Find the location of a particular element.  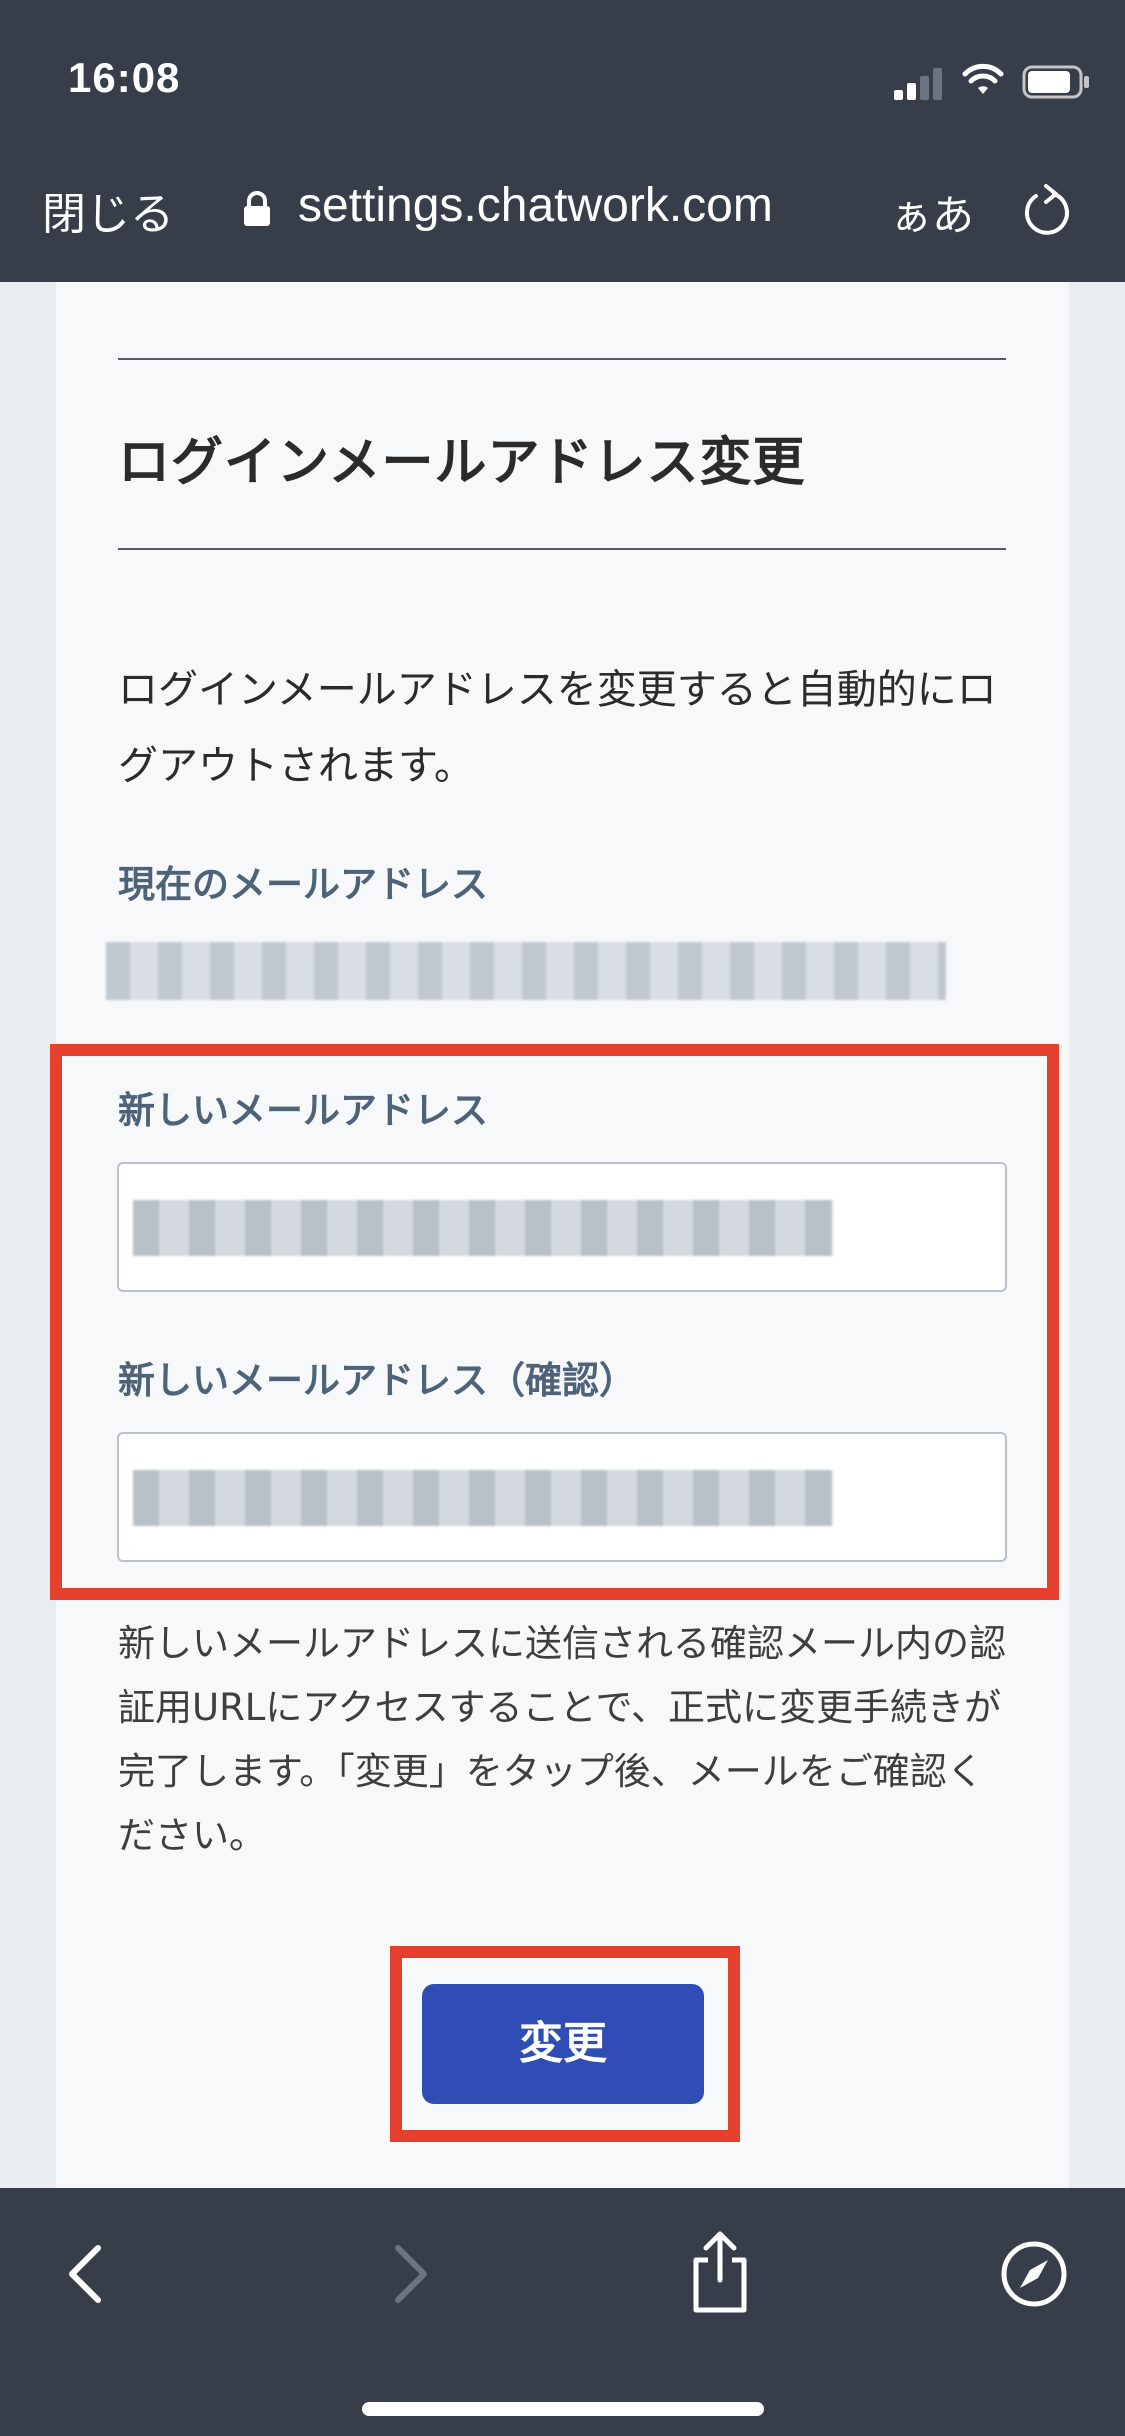

page-title: ログインメールアドレス変更 is located at coordinates (462, 463).